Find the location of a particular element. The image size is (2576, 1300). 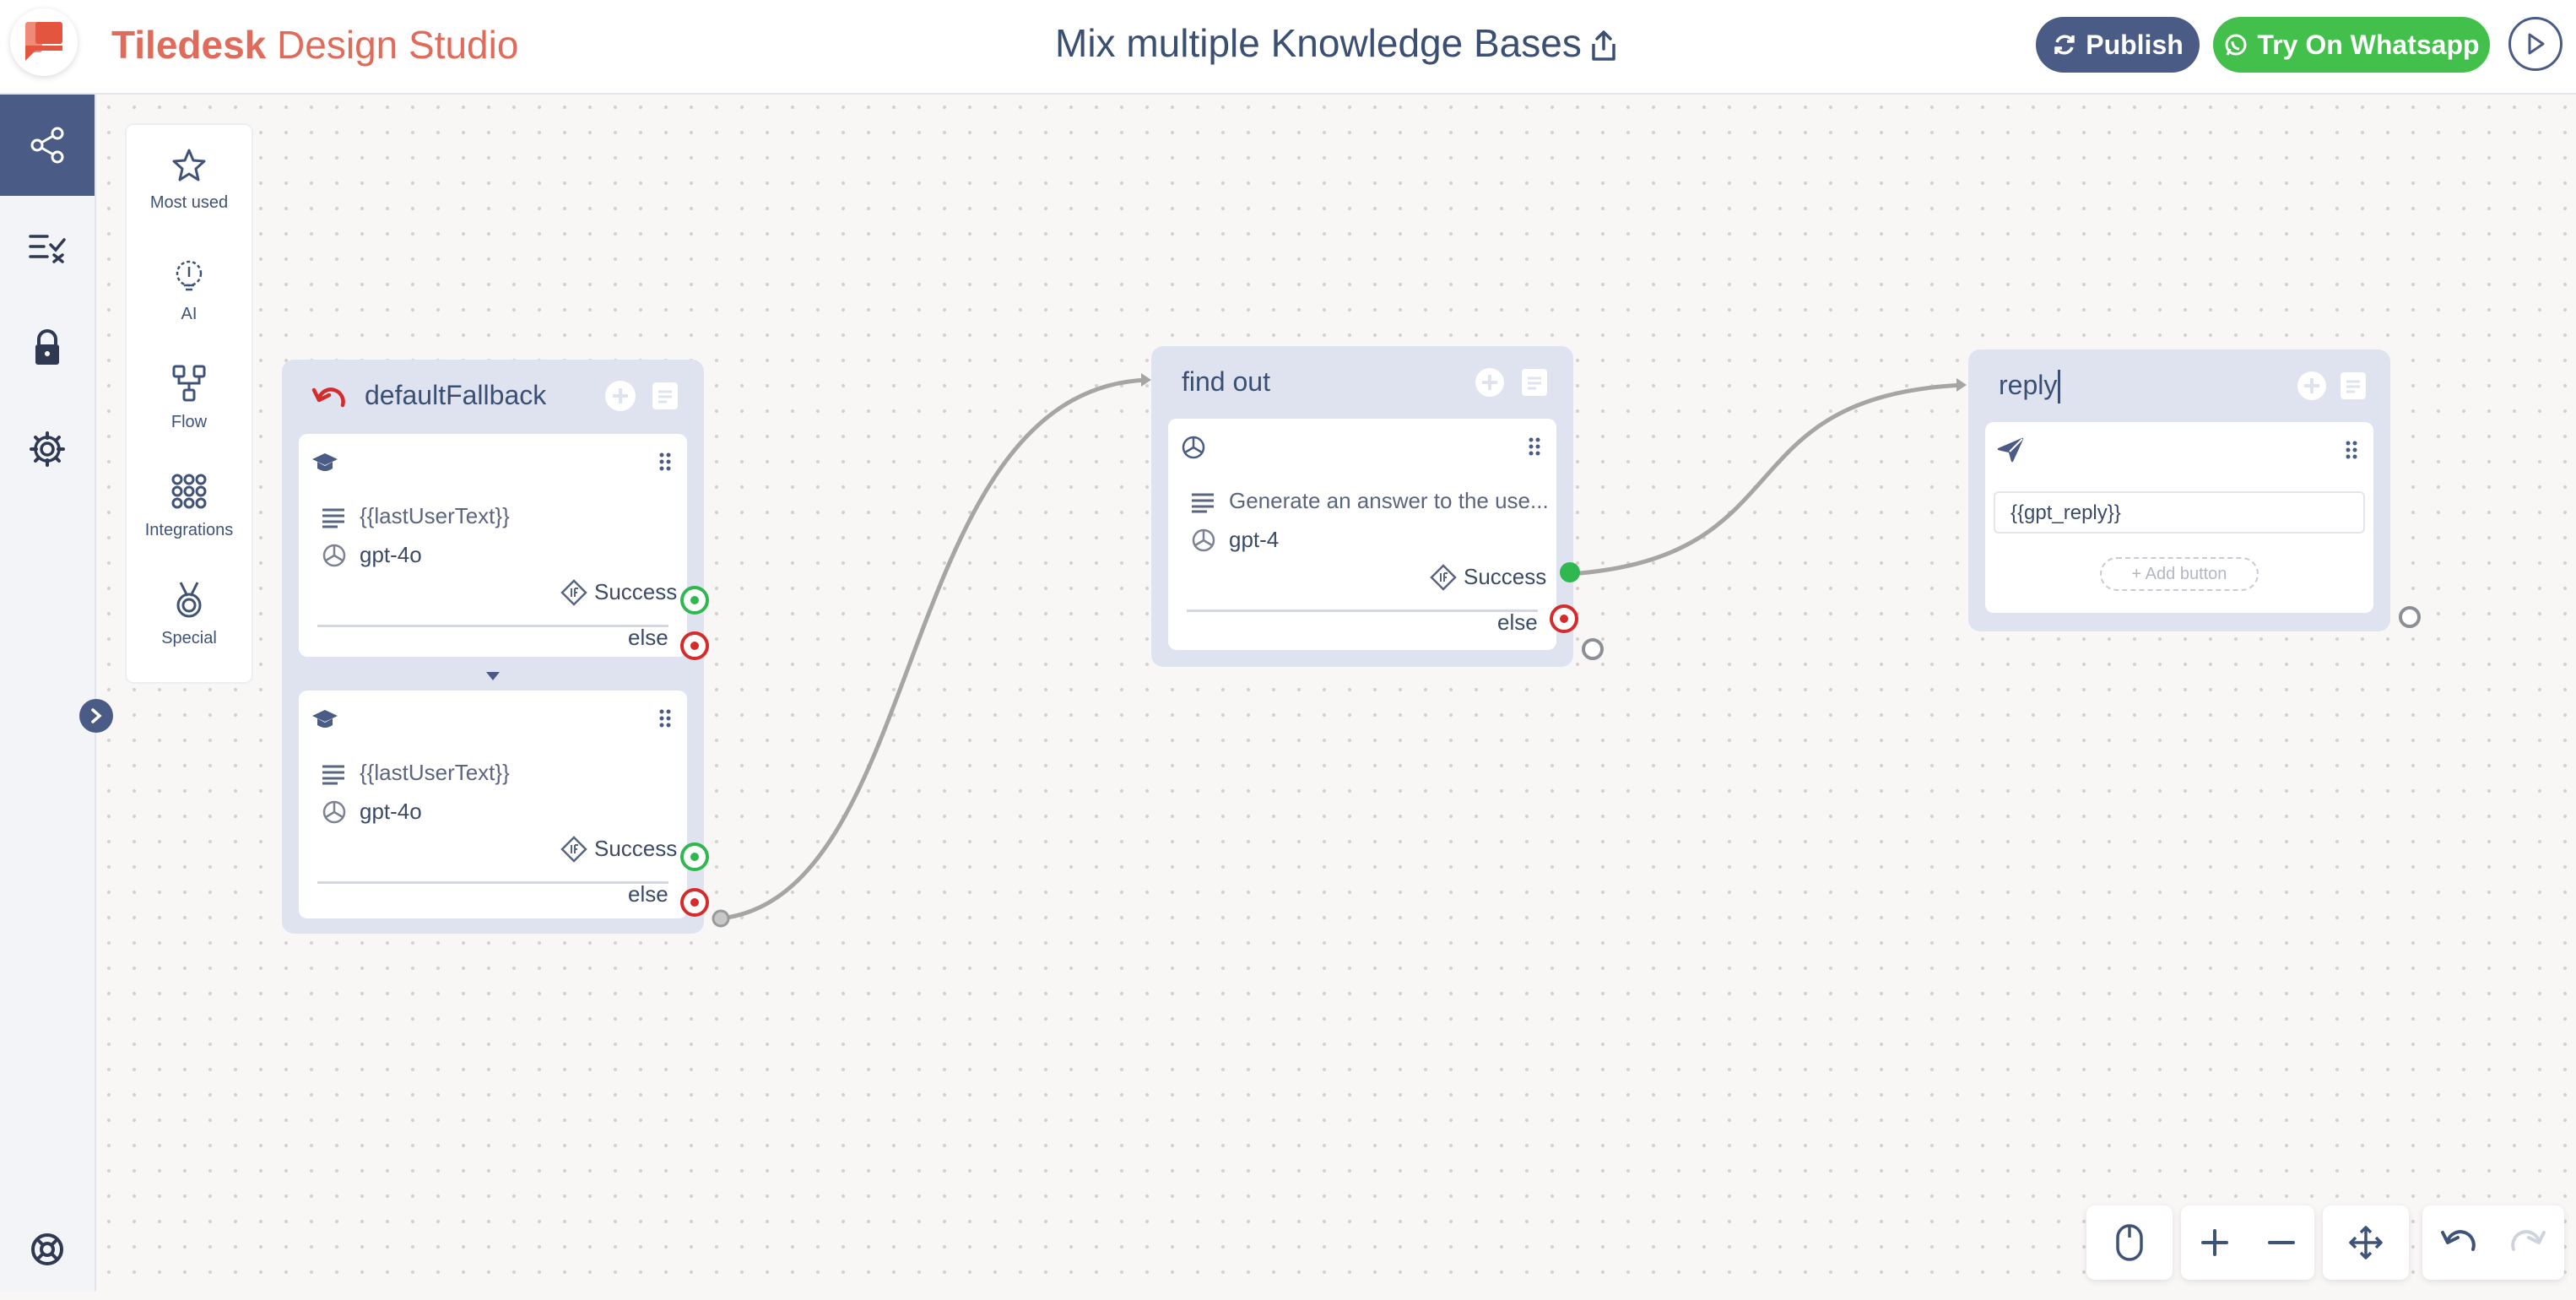

palette-flow: Flow is located at coordinates (189, 397).